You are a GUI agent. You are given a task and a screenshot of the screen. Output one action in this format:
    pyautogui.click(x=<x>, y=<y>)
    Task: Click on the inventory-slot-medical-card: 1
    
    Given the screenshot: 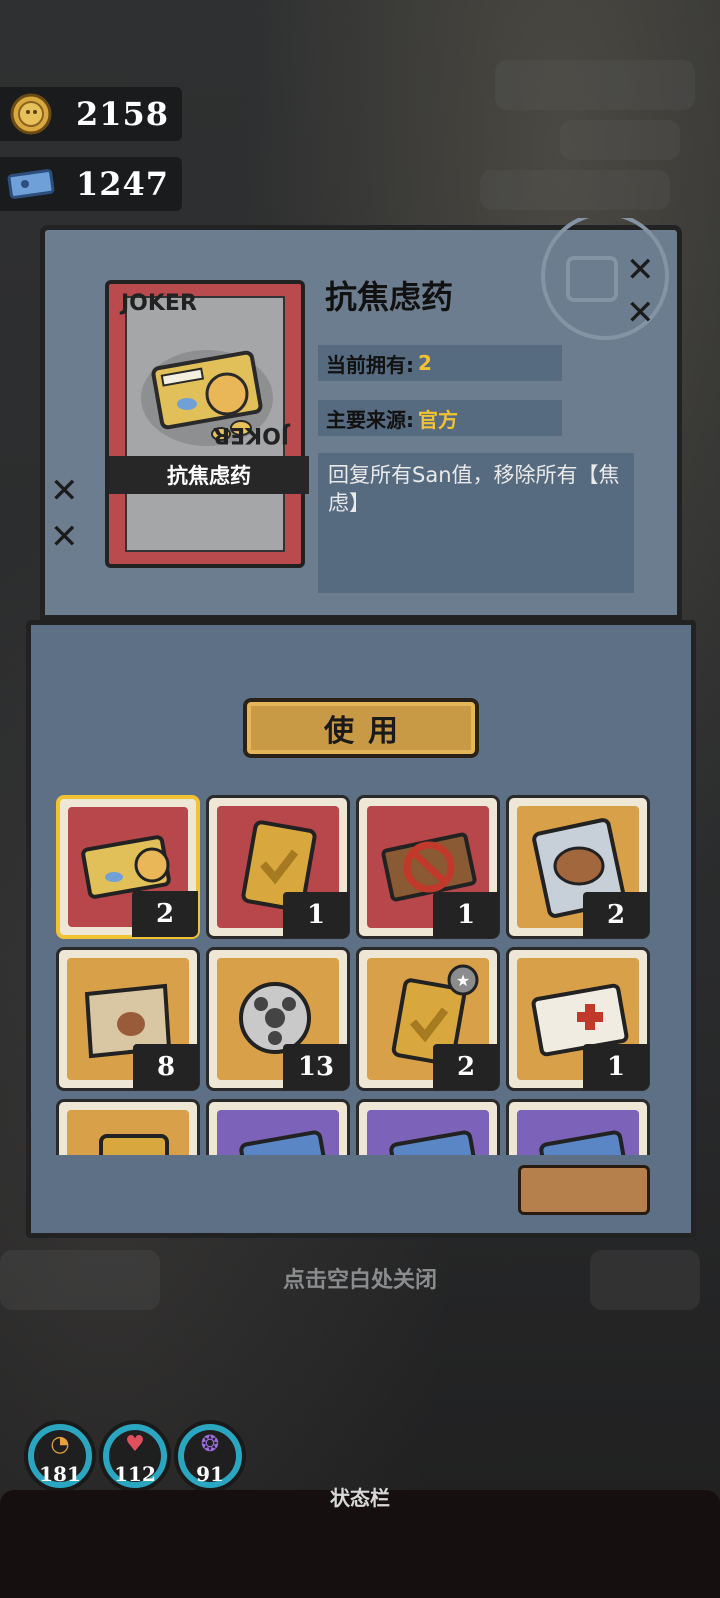 What is the action you would take?
    pyautogui.click(x=578, y=1019)
    